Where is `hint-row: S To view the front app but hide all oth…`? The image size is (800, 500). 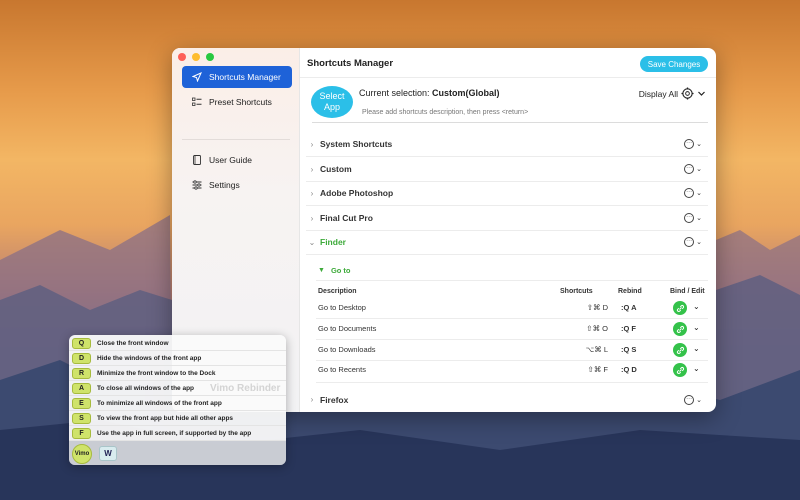 hint-row: S To view the front app but hide all oth… is located at coordinates (177, 418).